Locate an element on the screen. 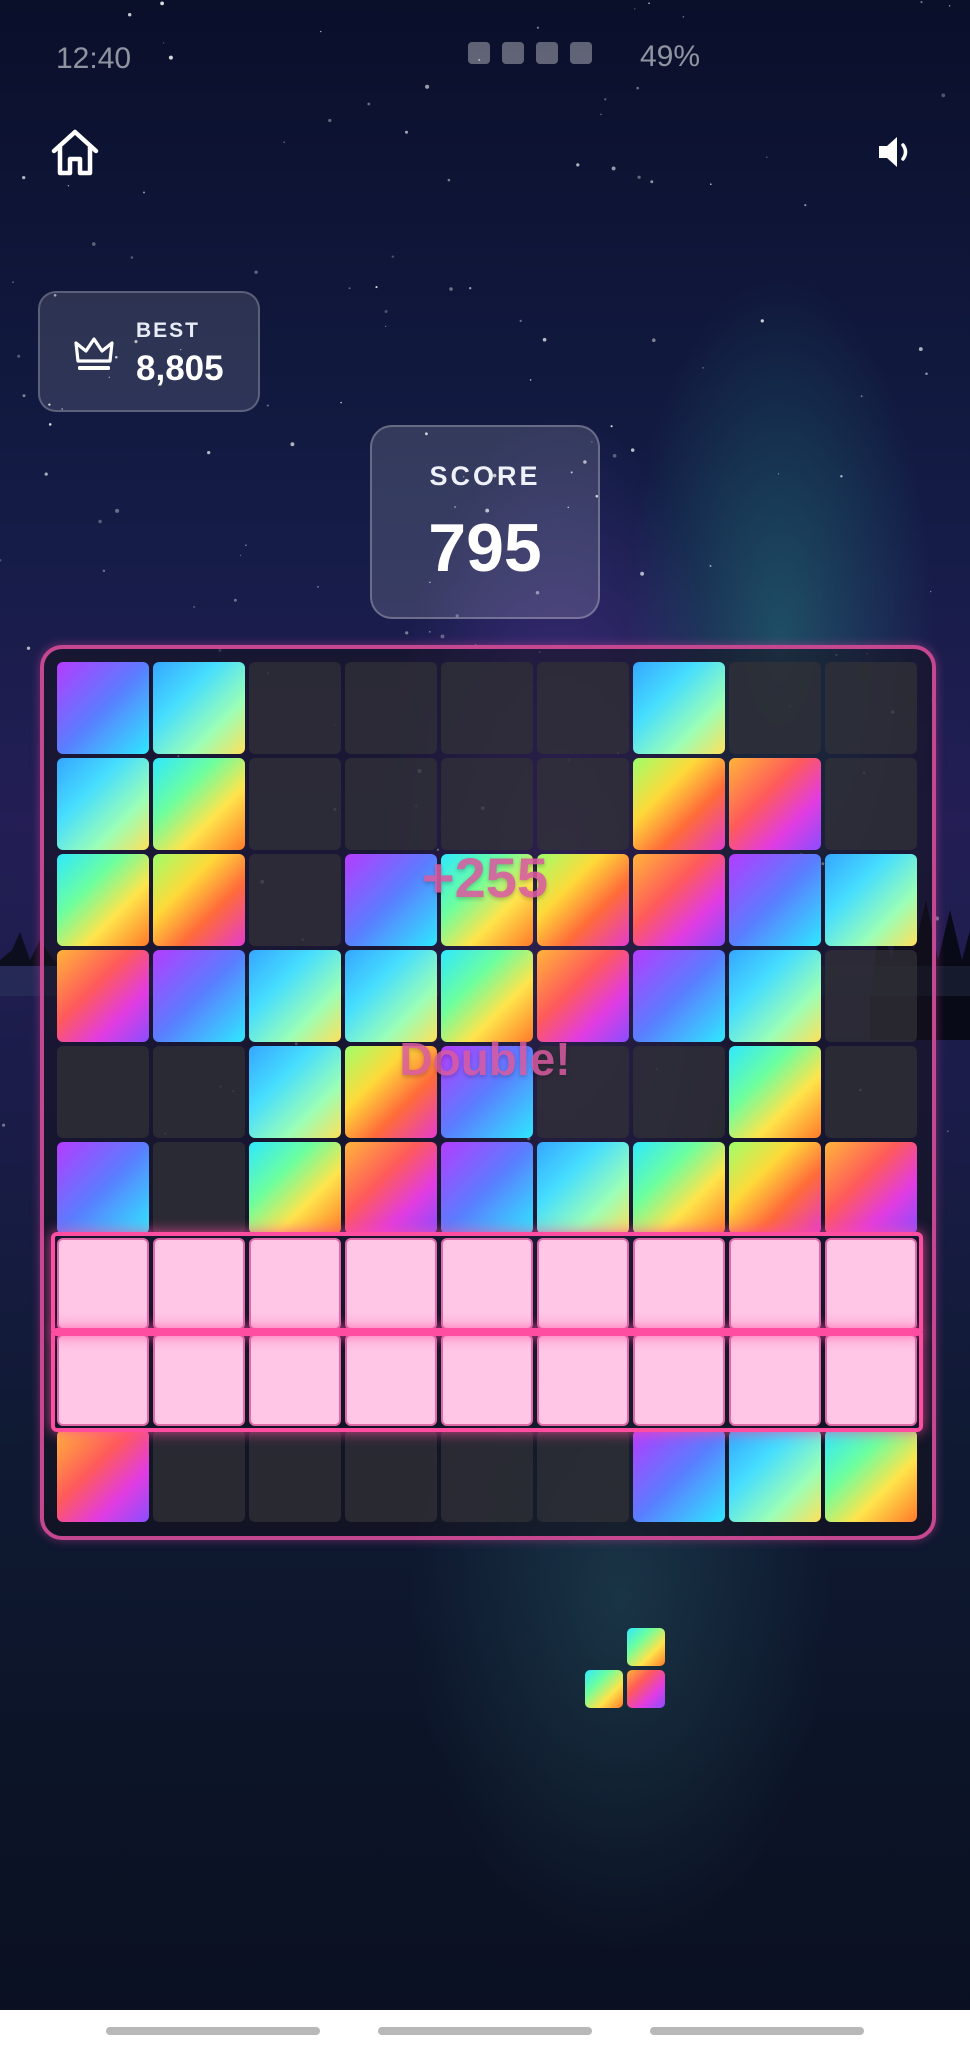 The image size is (970, 2048). best-value: 8,805 is located at coordinates (180, 368).